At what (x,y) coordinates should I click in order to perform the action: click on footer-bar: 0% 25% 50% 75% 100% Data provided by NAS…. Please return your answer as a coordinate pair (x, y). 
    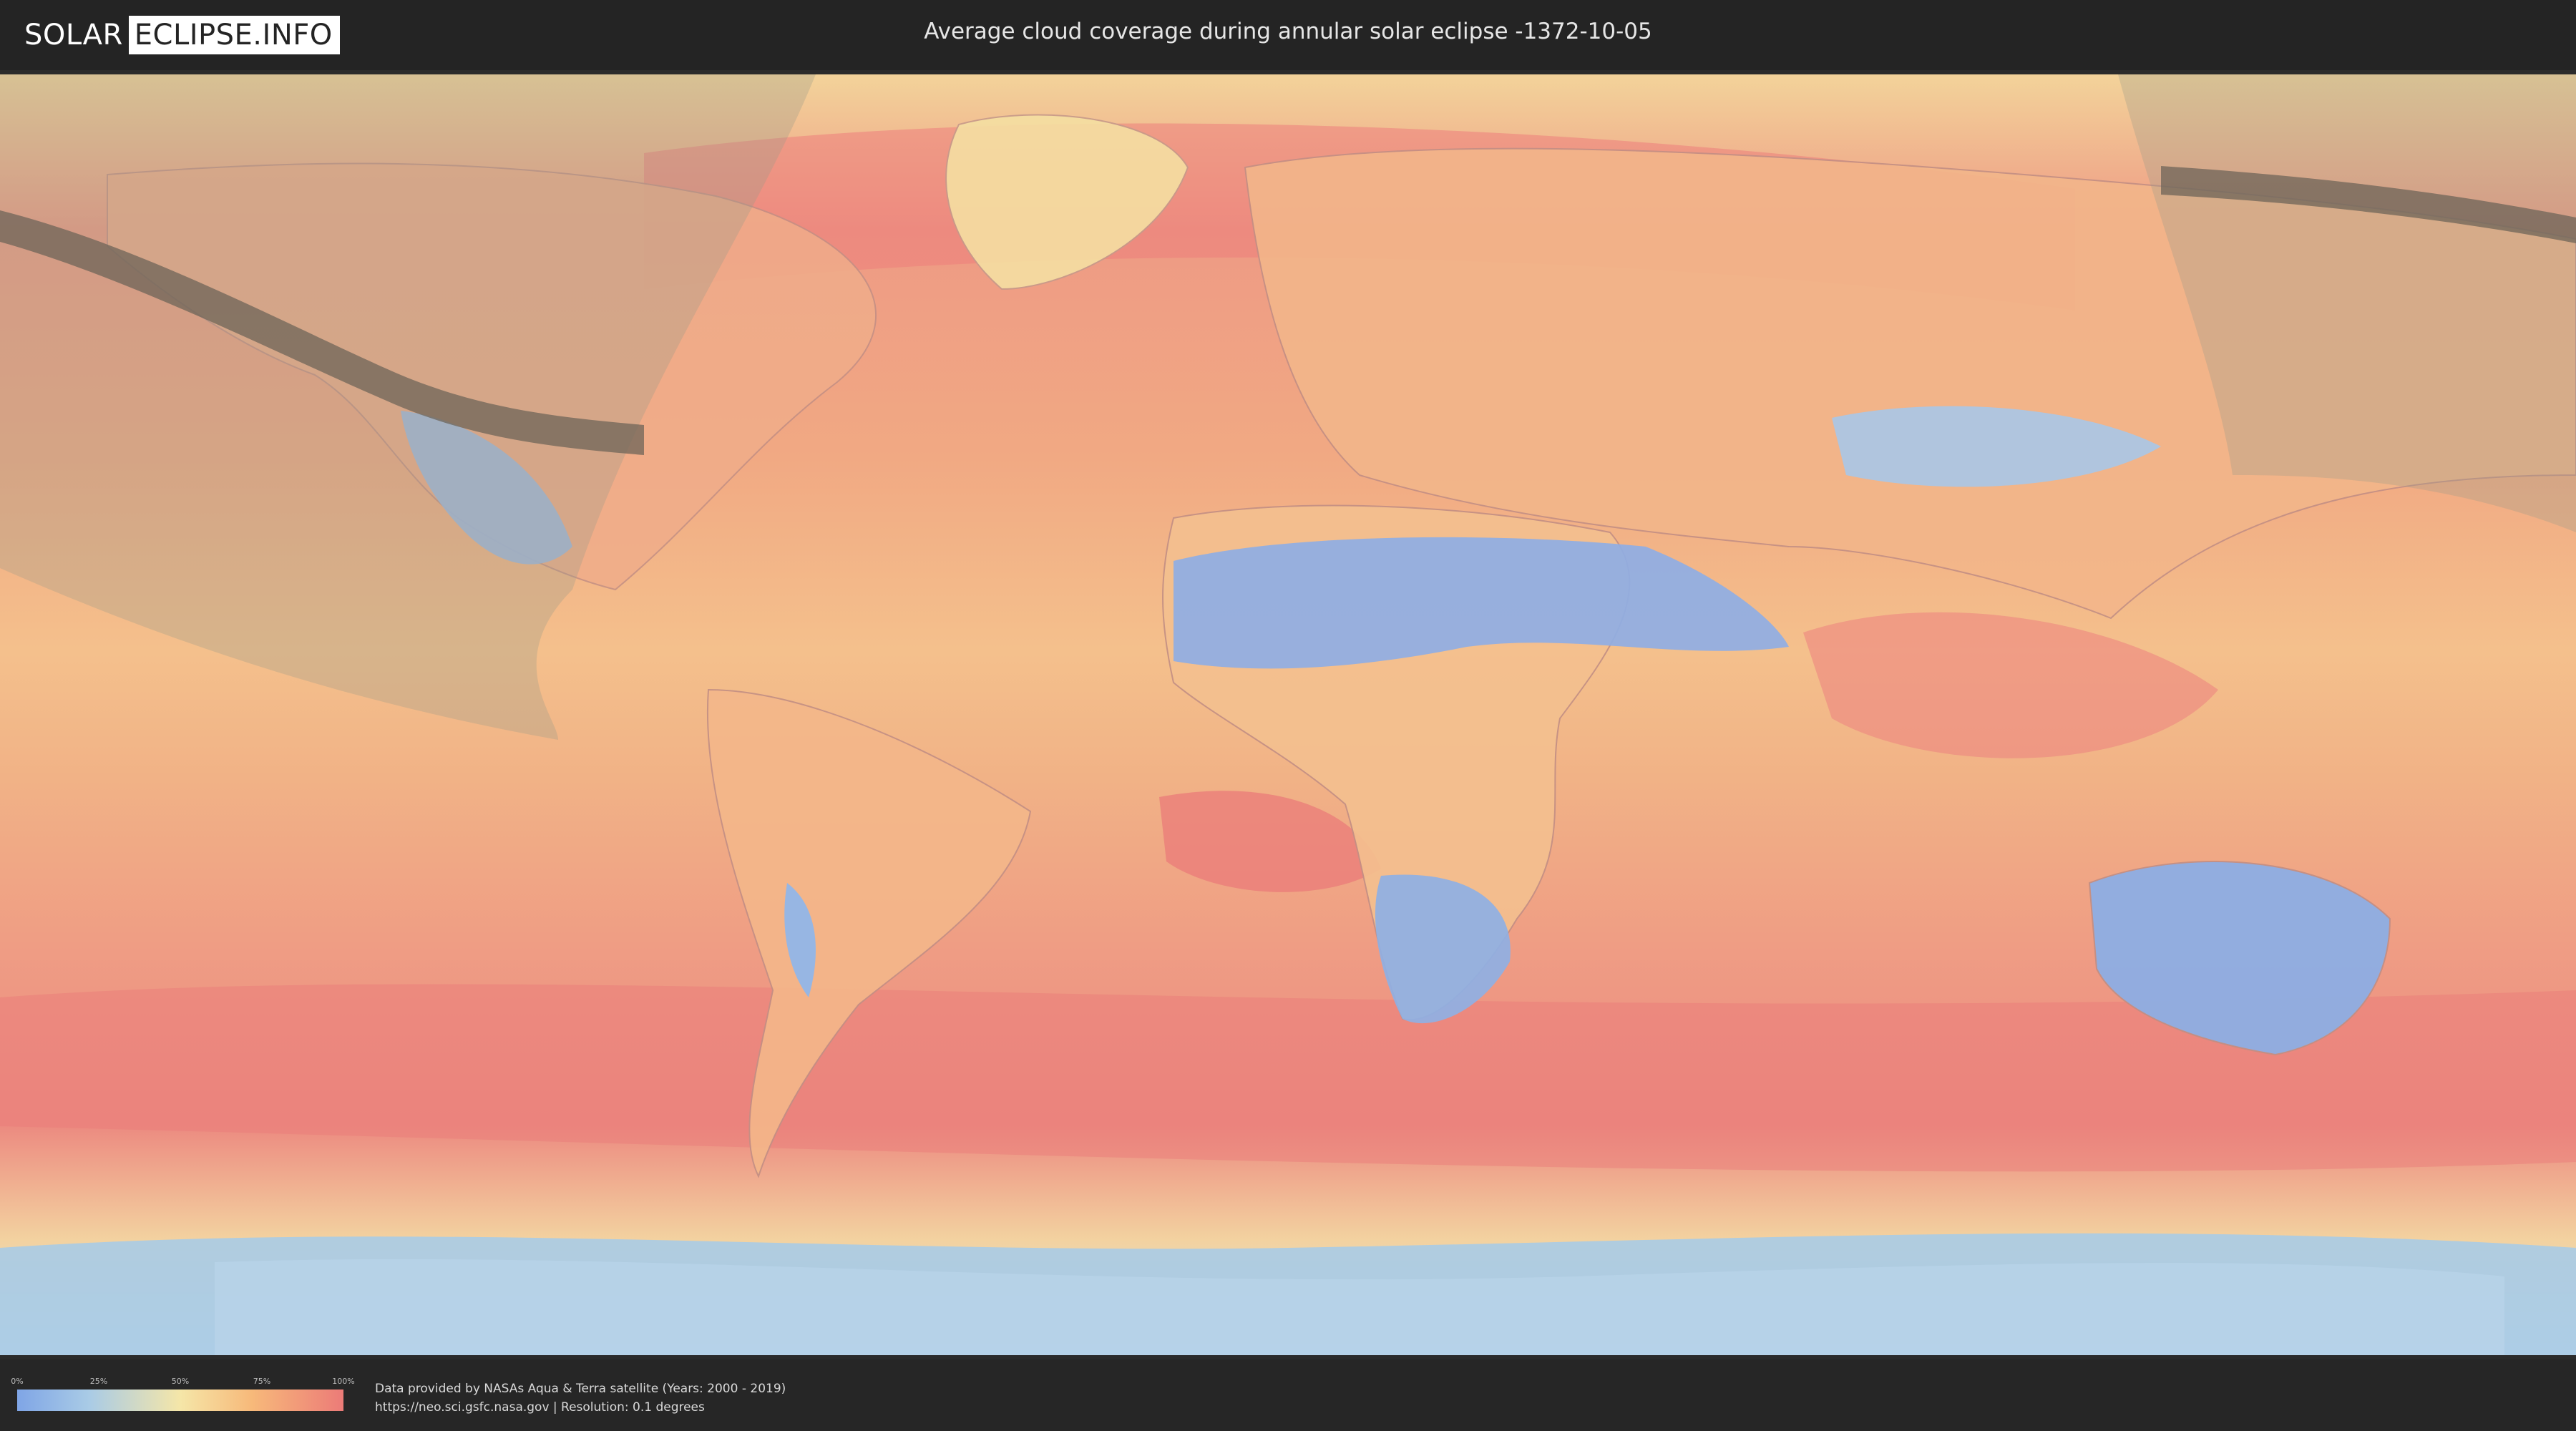
    Looking at the image, I should click on (1288, 1395).